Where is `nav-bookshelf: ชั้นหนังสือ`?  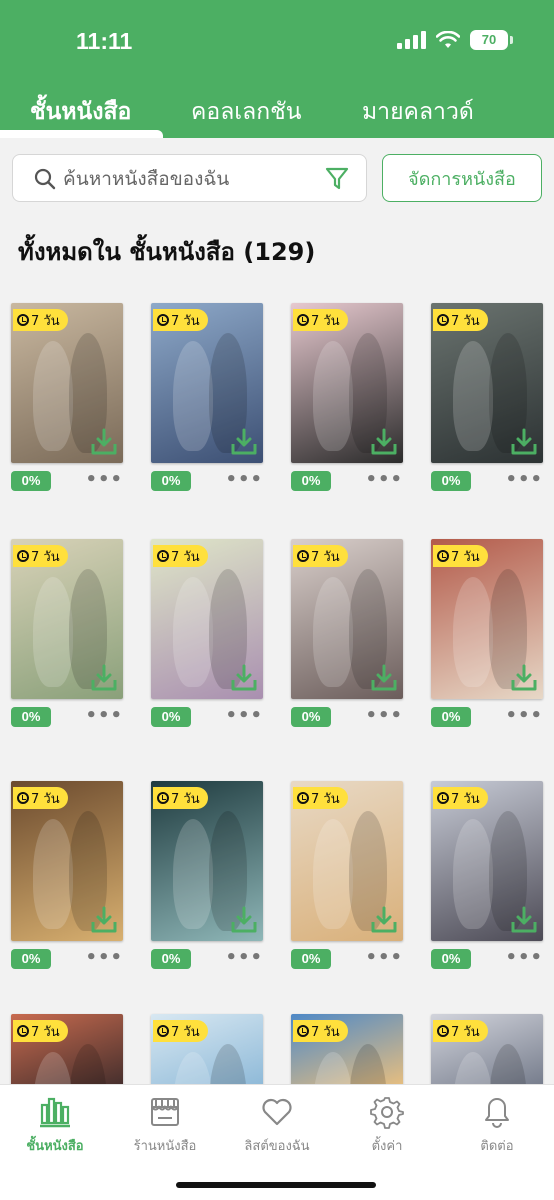 nav-bookshelf: ชั้นหนังสือ is located at coordinates (55, 1125).